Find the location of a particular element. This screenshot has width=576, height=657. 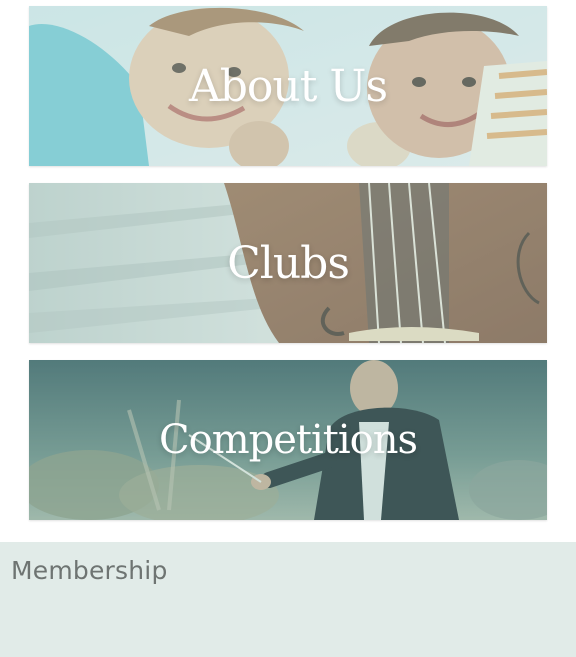

membership-heading: Membership is located at coordinates (89, 570).